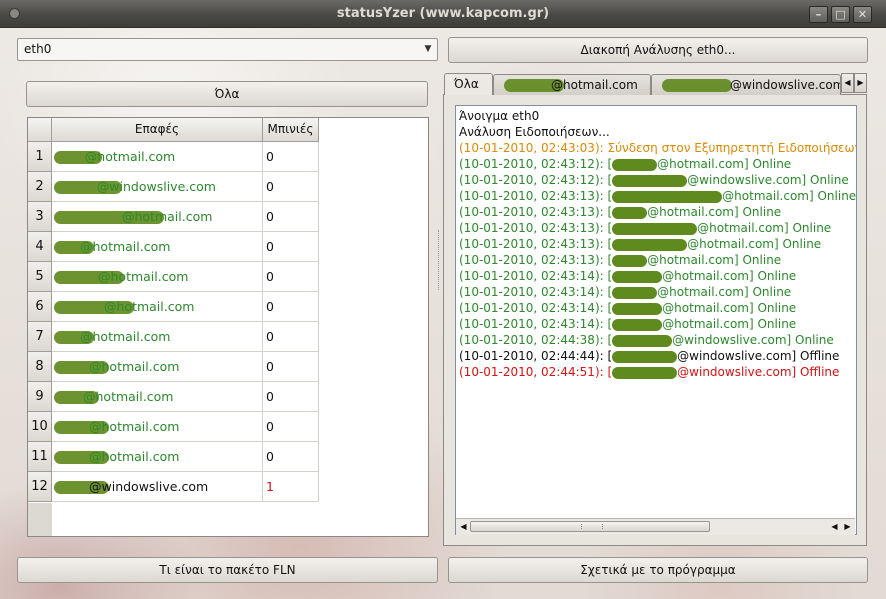 The height and width of the screenshot is (599, 886). Describe the element at coordinates (590, 526) in the screenshot. I see `scrollbar-thumb` at that location.